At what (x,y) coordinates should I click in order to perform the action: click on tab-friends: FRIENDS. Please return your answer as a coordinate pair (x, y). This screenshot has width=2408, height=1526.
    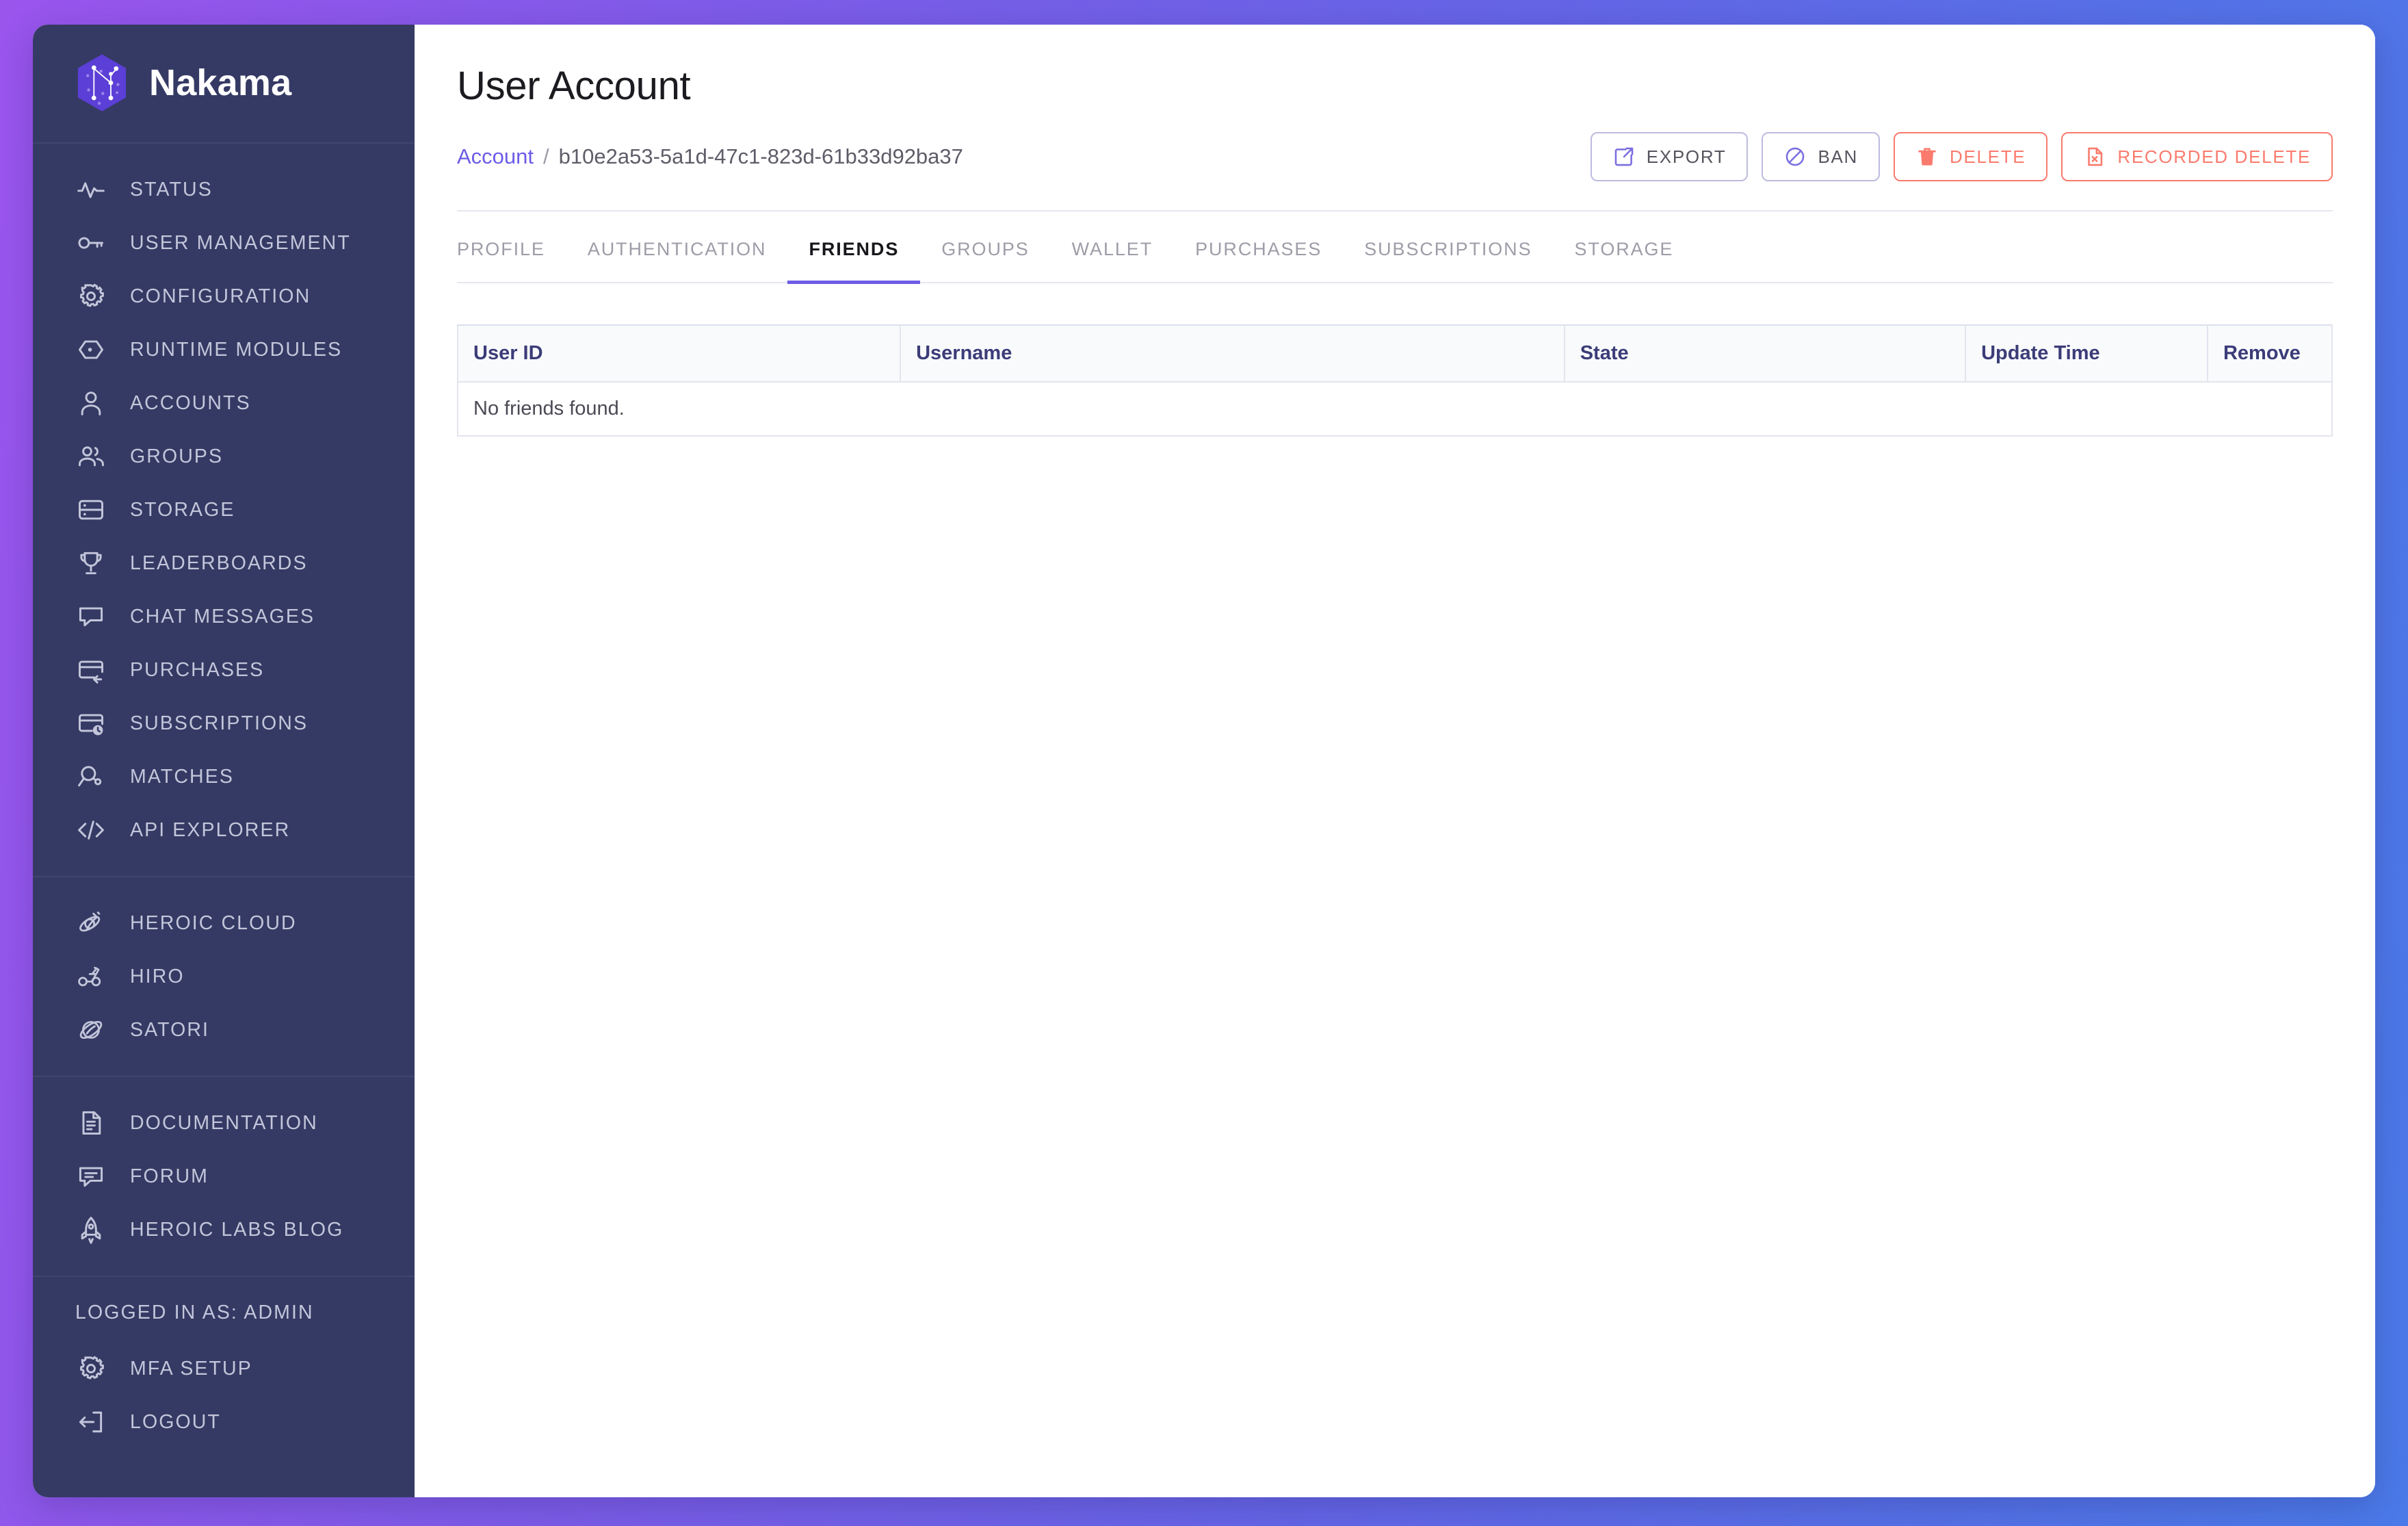
    Looking at the image, I should click on (854, 250).